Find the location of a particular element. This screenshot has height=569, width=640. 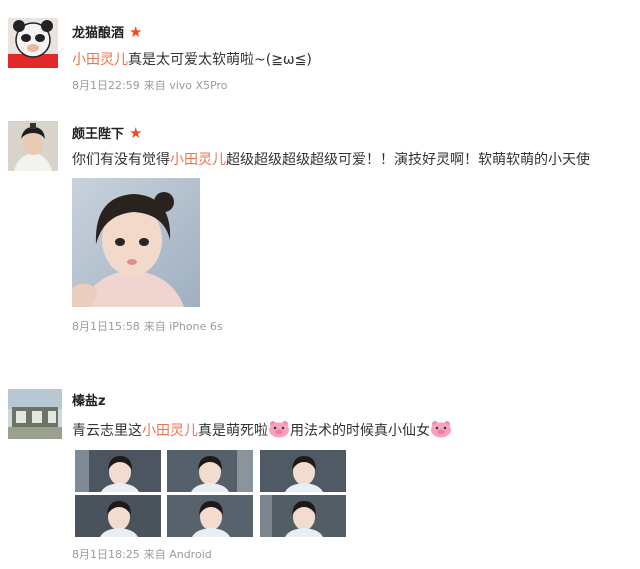

post-text: 小田灵儿真是太可爱太软萌啦~(≧ω≦) is located at coordinates (192, 60).